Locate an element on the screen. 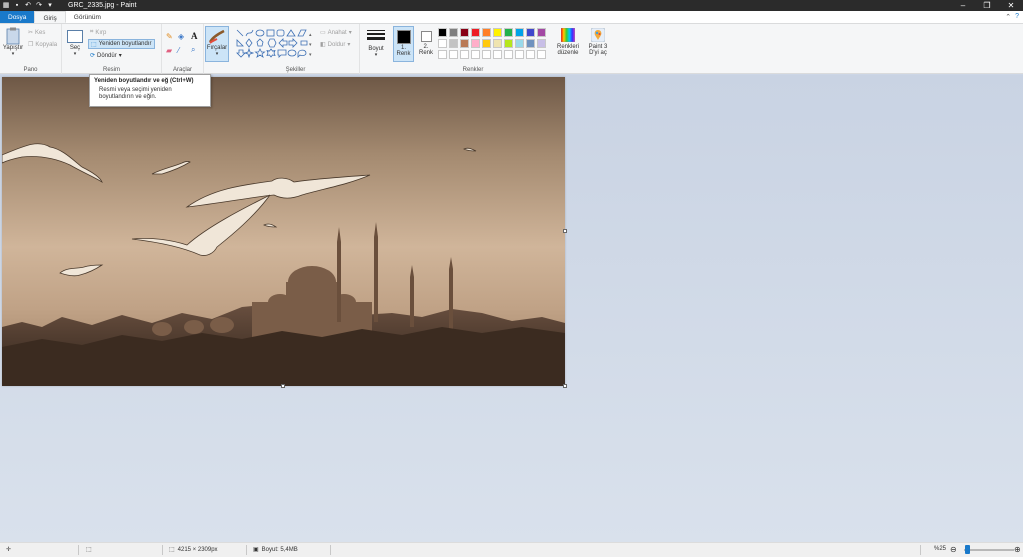 This screenshot has height=557, width=1023. select-button: Seç ▾ is located at coordinates (75, 43).